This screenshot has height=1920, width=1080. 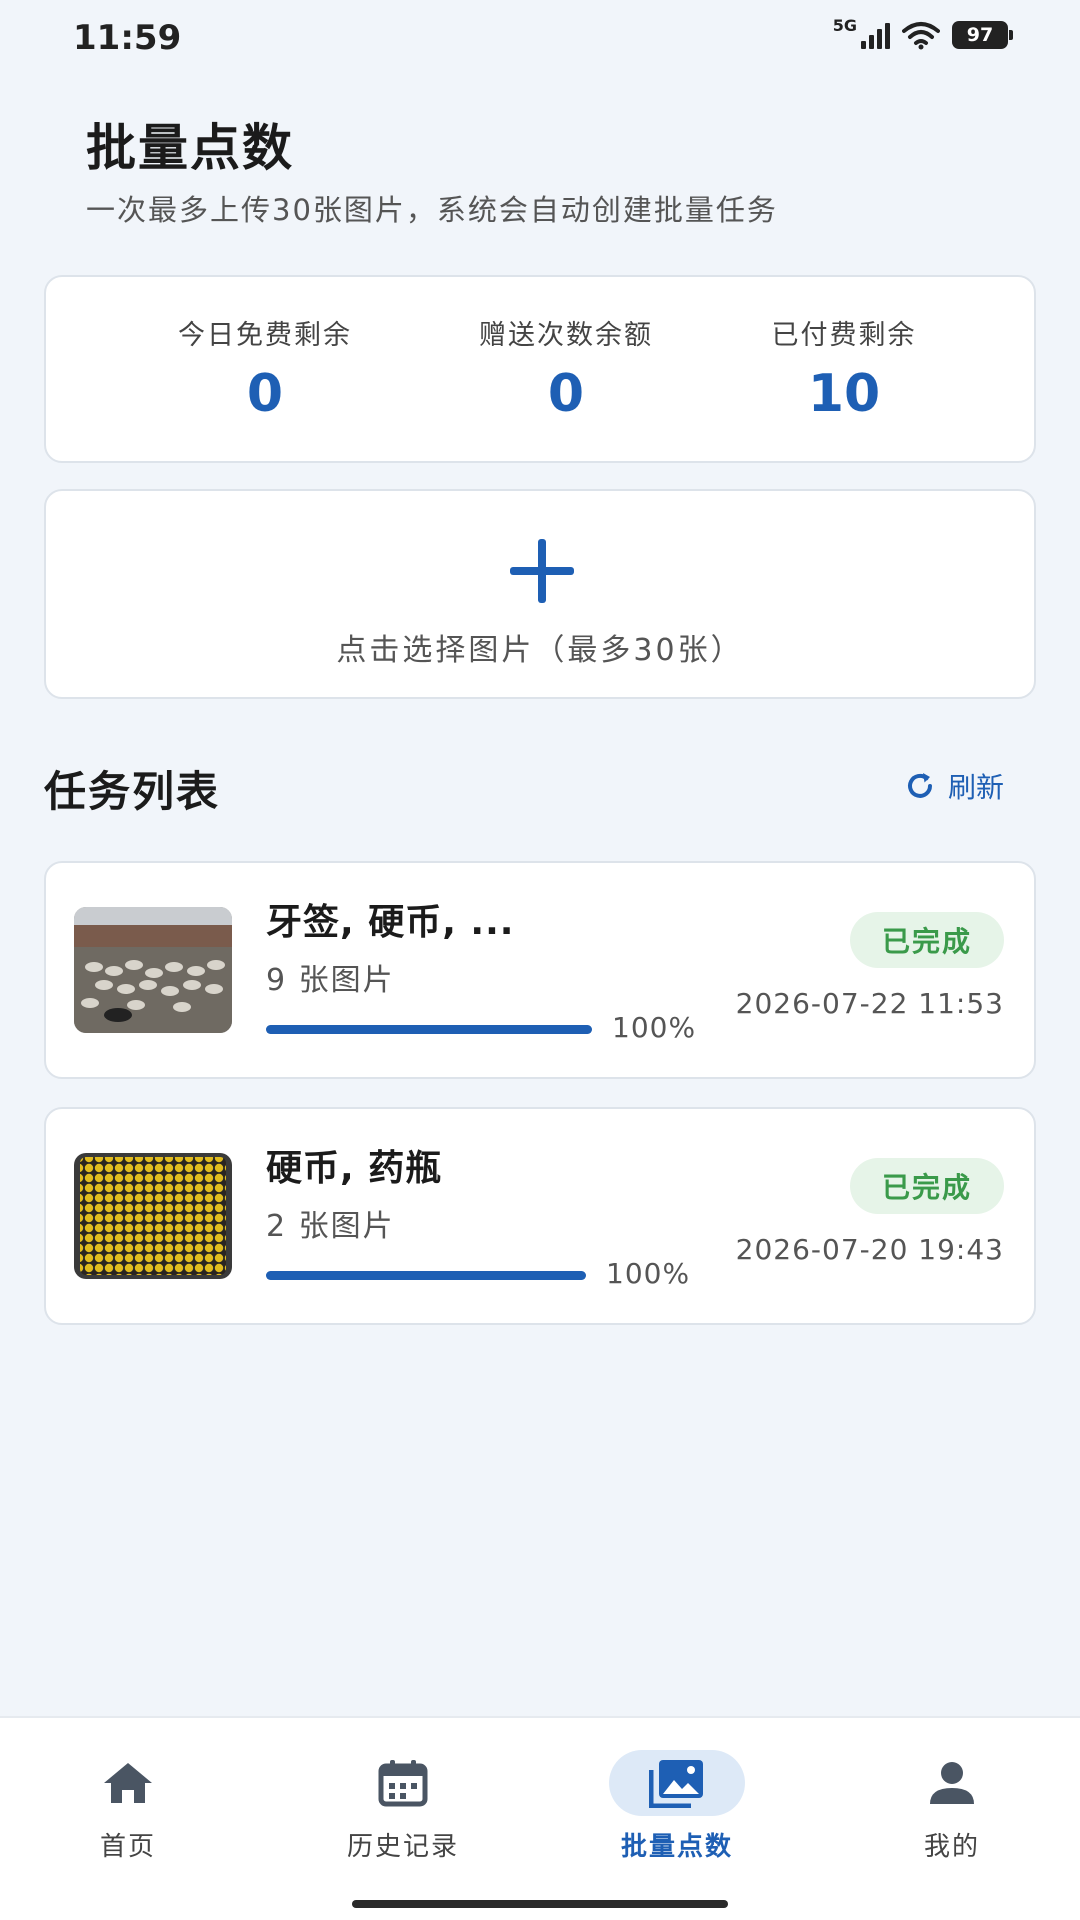 I want to click on task-date: 2026-07-20 19:43, so click(x=869, y=1249).